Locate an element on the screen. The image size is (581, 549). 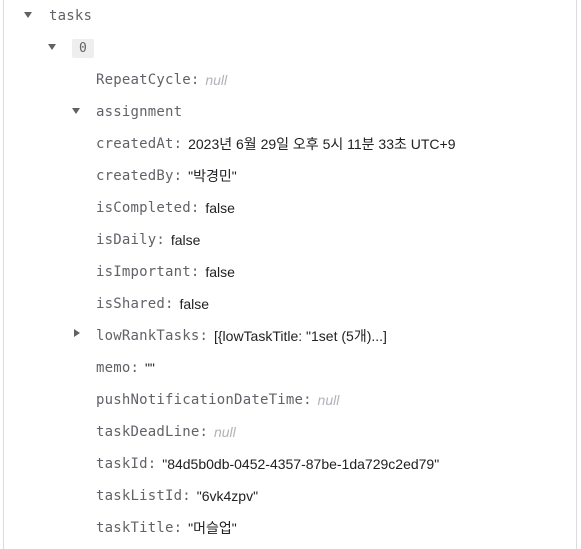
field-tasktitle: taskTitle: "머슬업" is located at coordinates (166, 528).